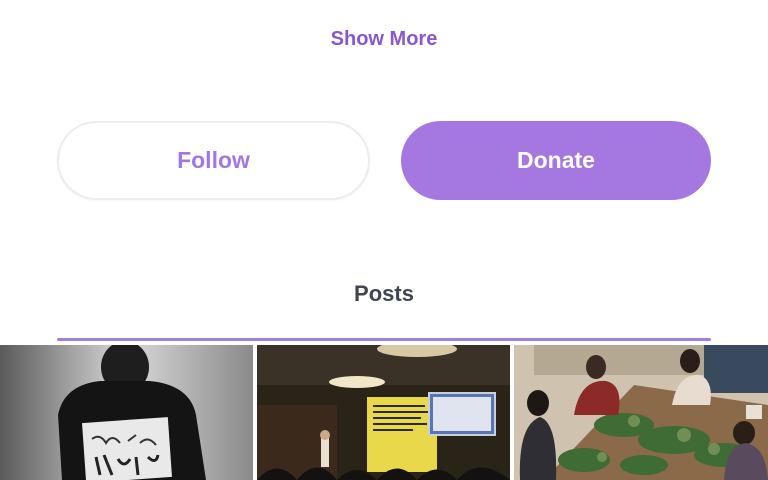 This screenshot has width=768, height=480. Describe the element at coordinates (384, 39) in the screenshot. I see `show-more-link: Show More` at that location.